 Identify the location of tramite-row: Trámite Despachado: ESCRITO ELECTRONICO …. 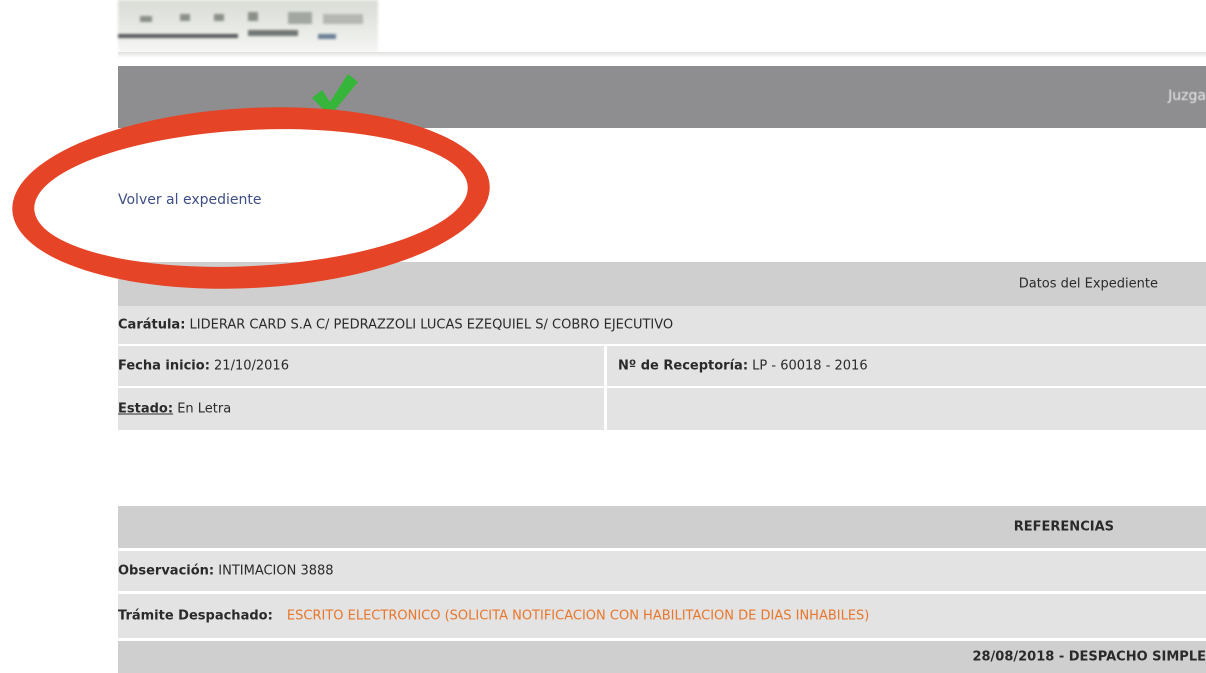
(662, 616).